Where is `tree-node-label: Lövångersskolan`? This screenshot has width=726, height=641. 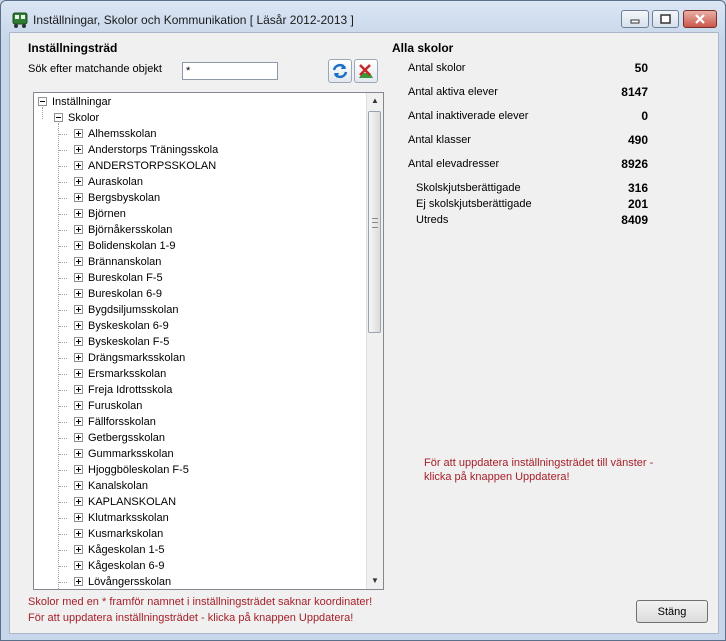 tree-node-label: Lövångersskolan is located at coordinates (130, 582).